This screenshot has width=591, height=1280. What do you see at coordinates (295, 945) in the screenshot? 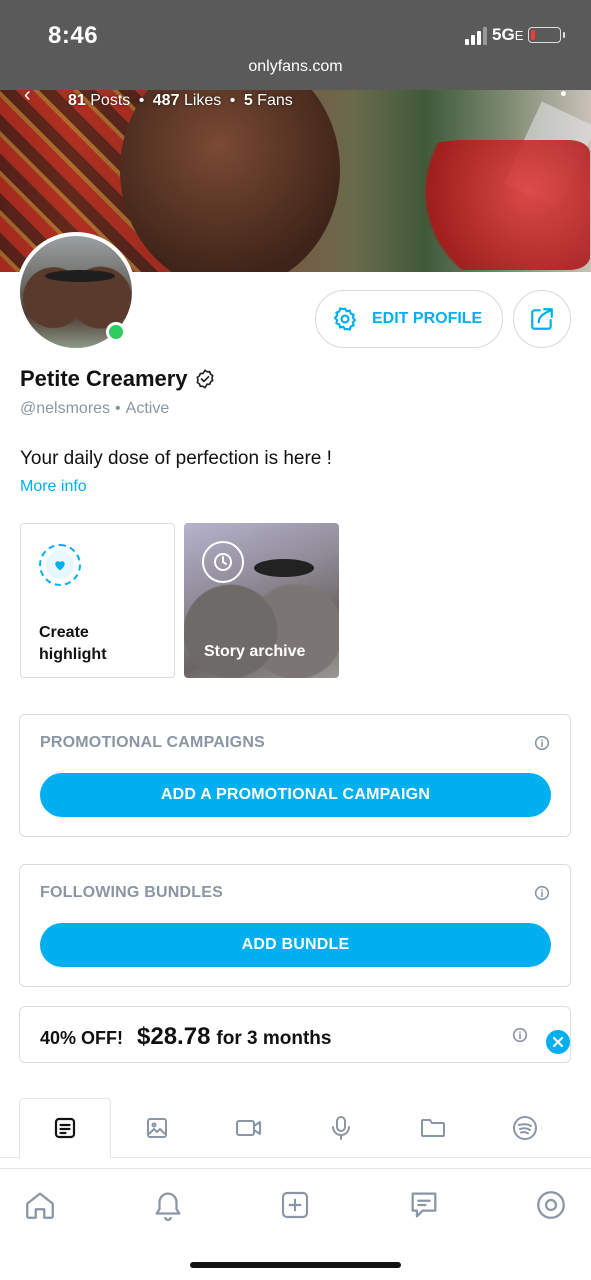
I see `add-bundle-button: ADD BUNDLE` at bounding box center [295, 945].